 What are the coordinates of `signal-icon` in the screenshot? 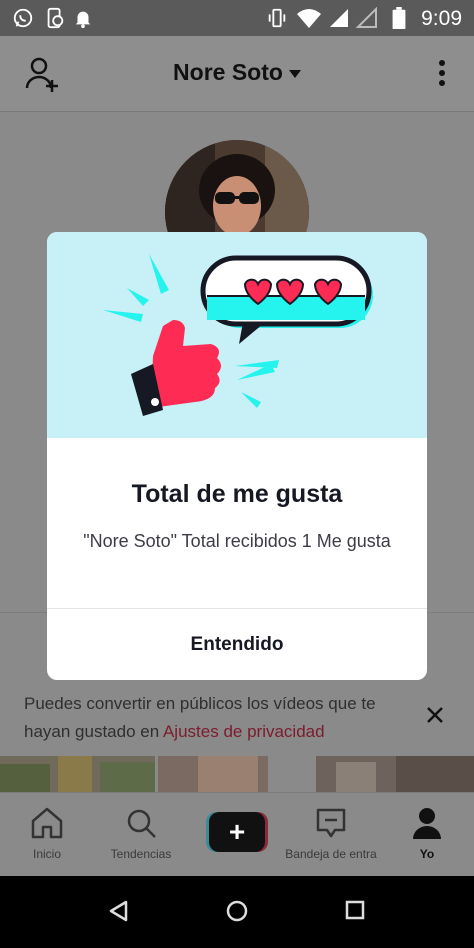 It's located at (339, 18).